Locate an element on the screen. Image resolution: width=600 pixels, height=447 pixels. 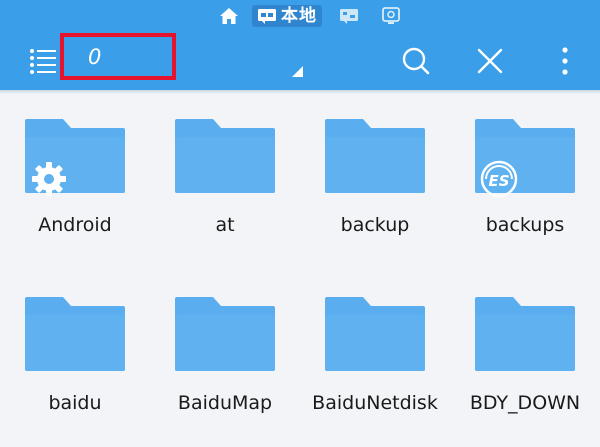
tab-local: 本地 is located at coordinates (287, 16).